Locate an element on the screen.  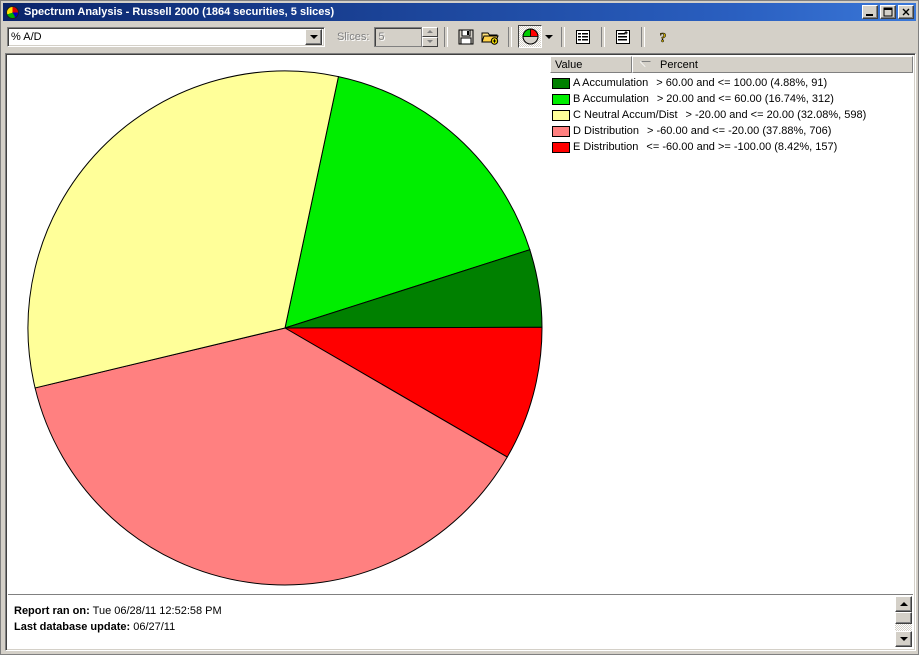
slices-stepper: 5 is located at coordinates (406, 36).